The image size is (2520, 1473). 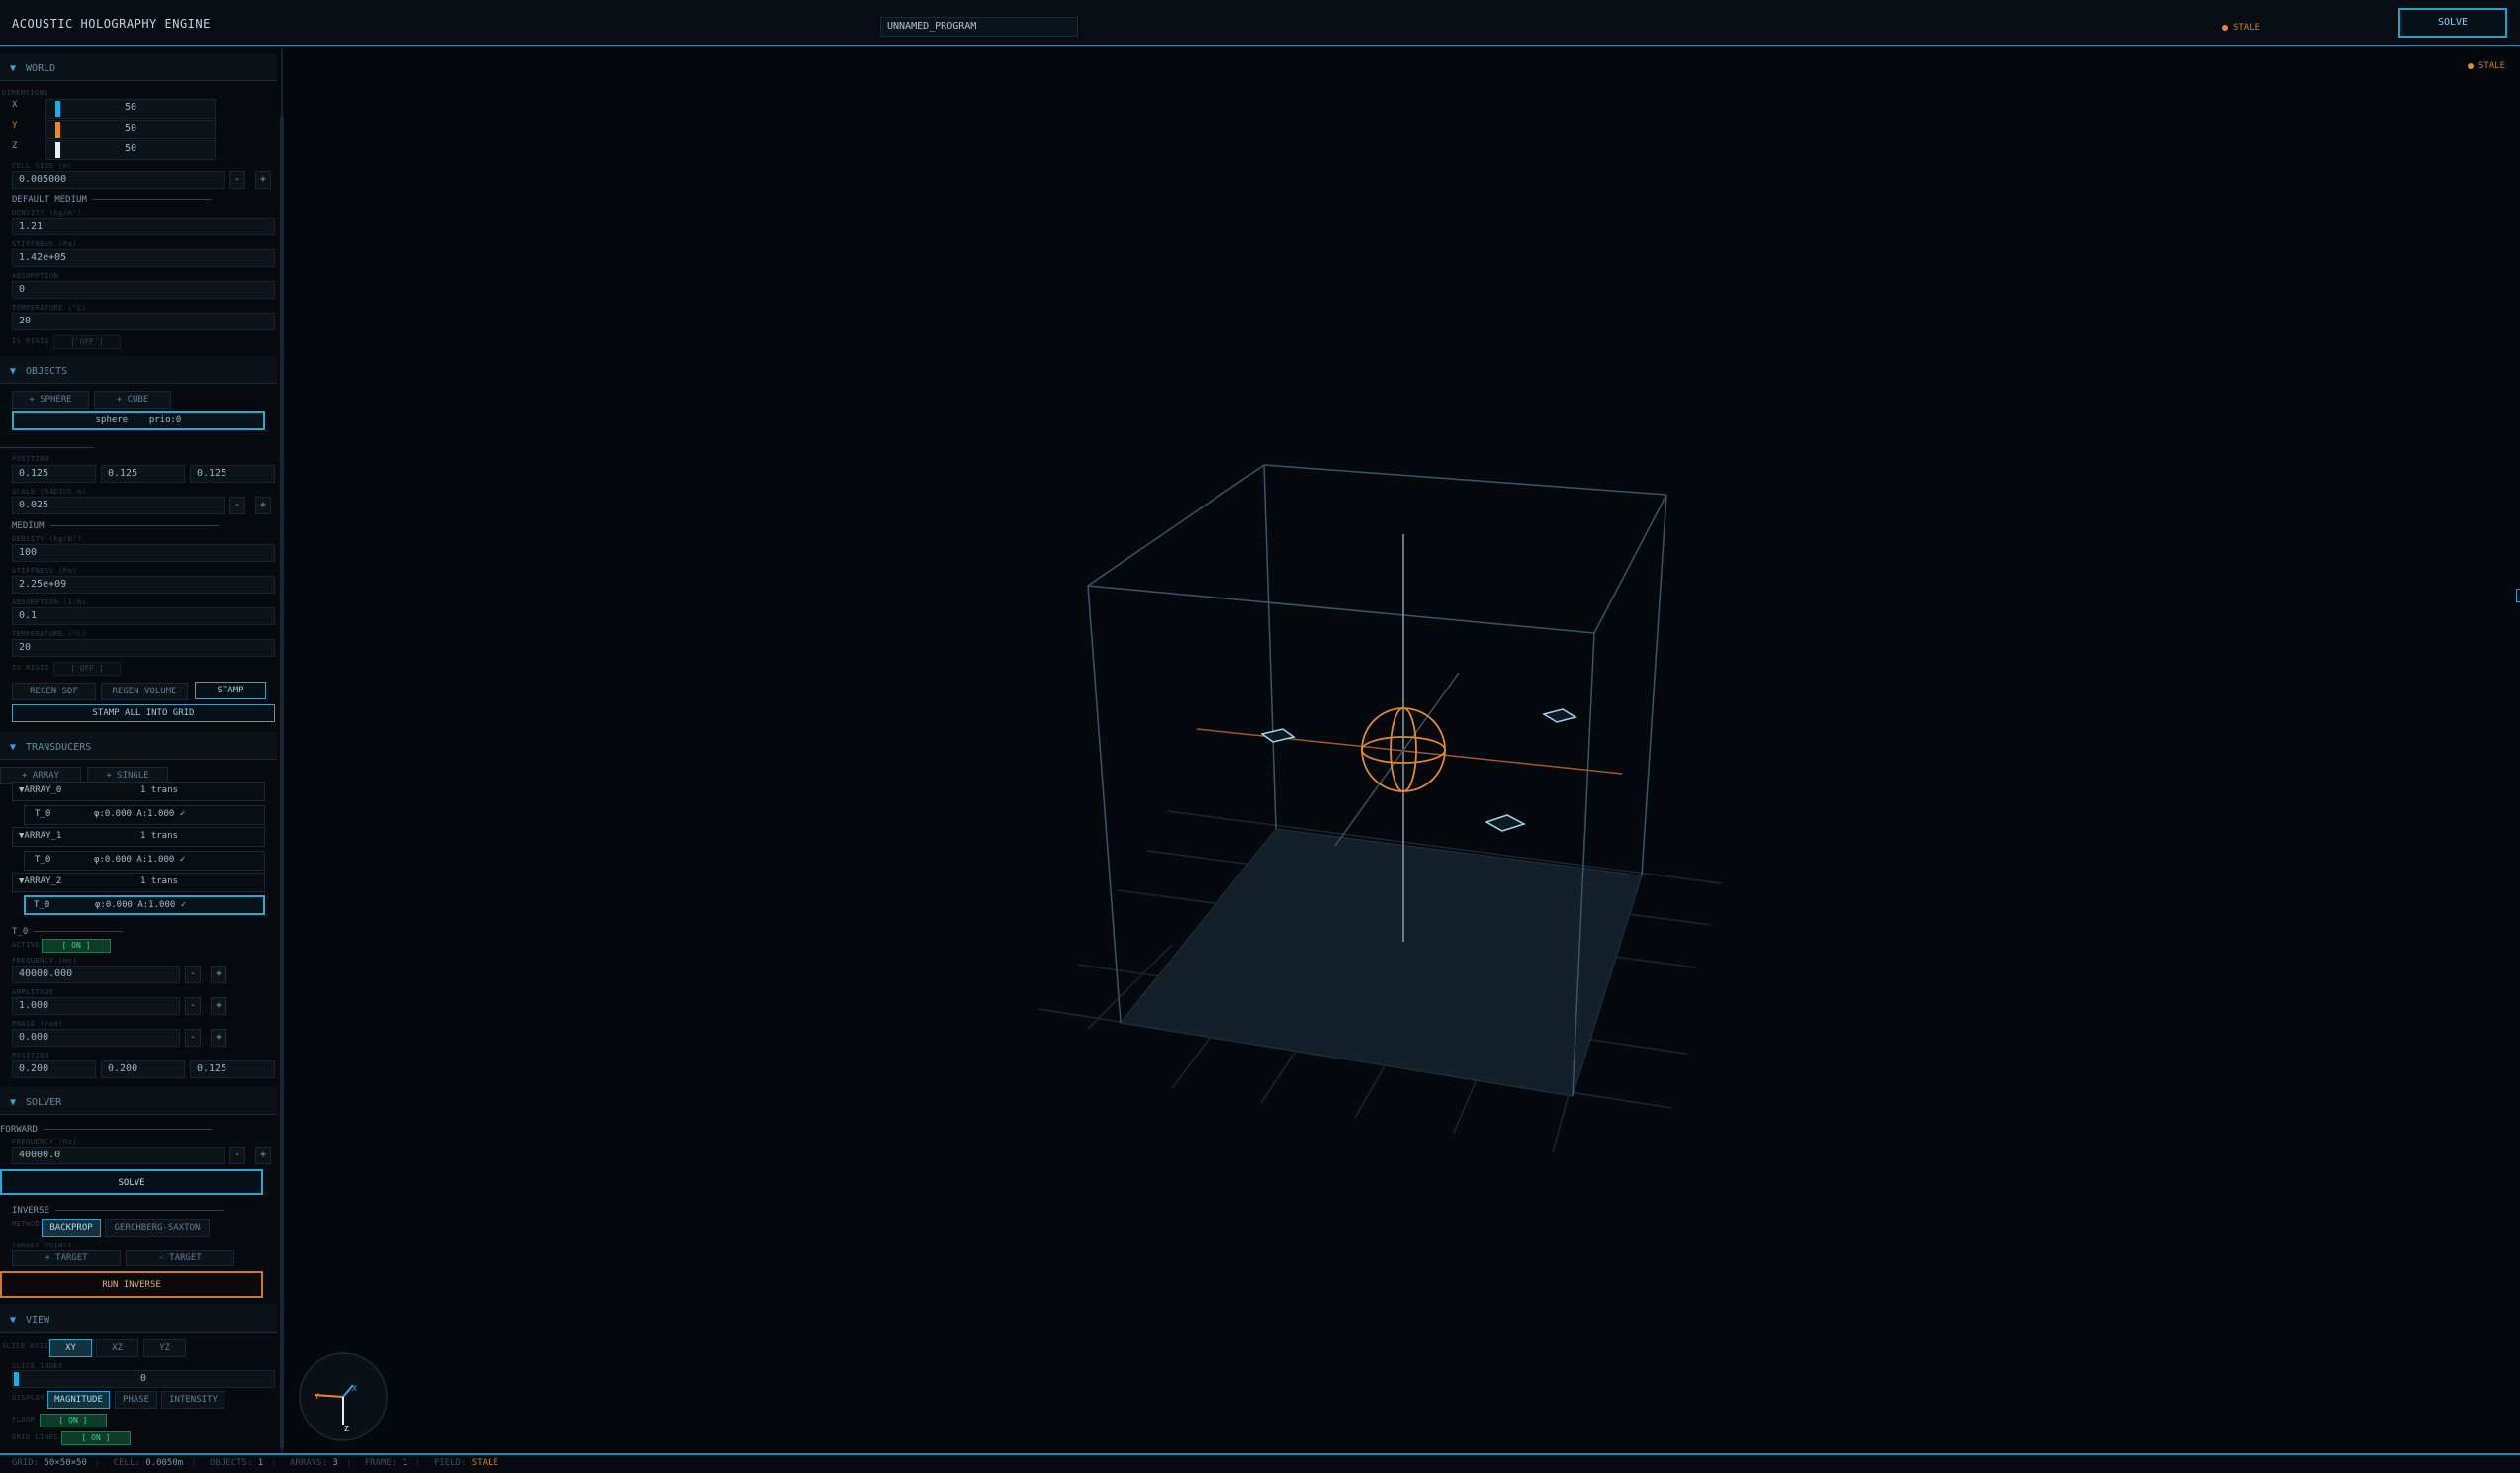 I want to click on scene-axis-y, so click(x=1397, y=759).